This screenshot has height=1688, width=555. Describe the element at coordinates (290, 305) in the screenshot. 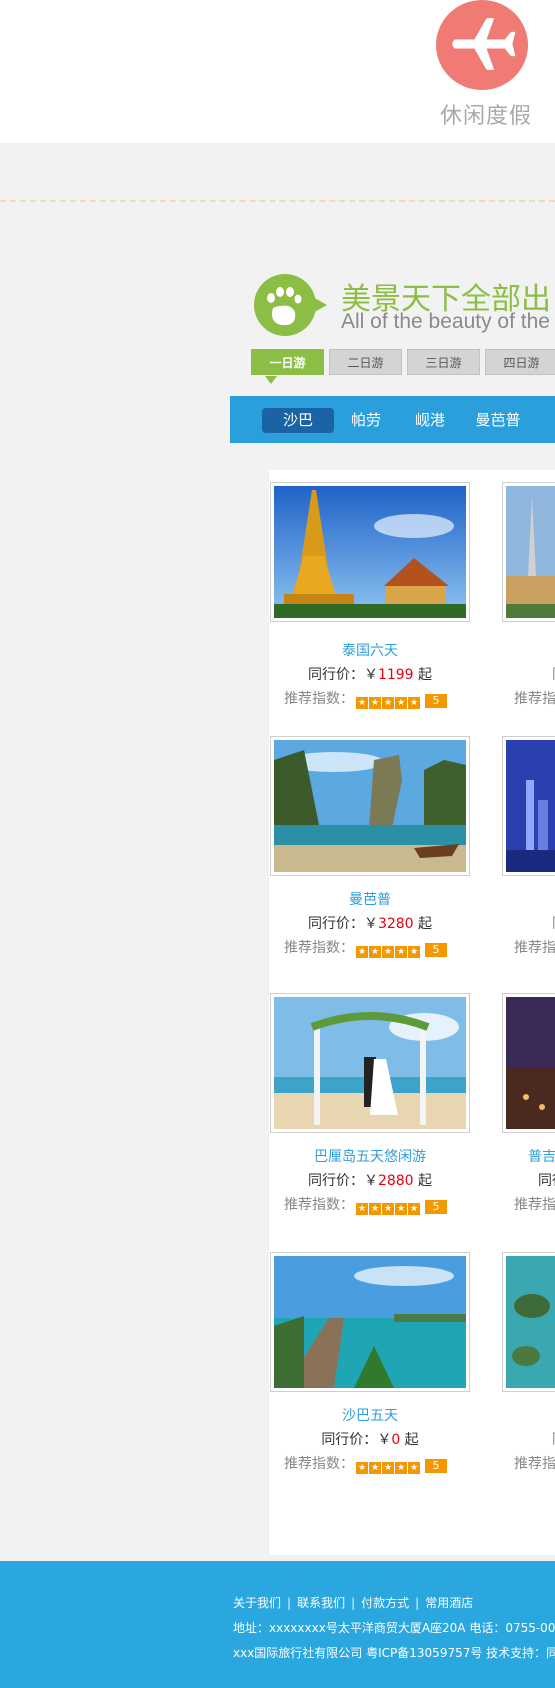

I see `footprint-logo-icon` at that location.